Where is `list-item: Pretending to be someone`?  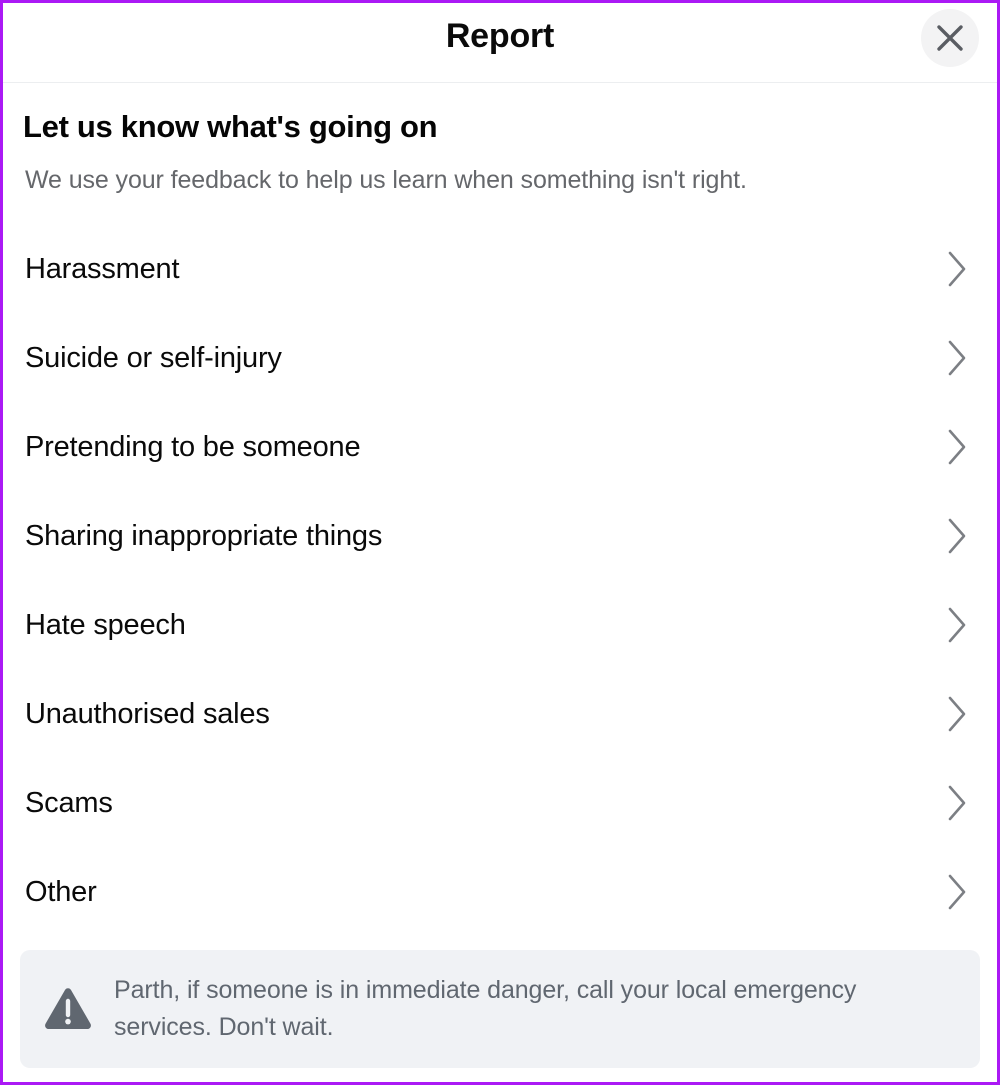
list-item: Pretending to be someone is located at coordinates (500, 446).